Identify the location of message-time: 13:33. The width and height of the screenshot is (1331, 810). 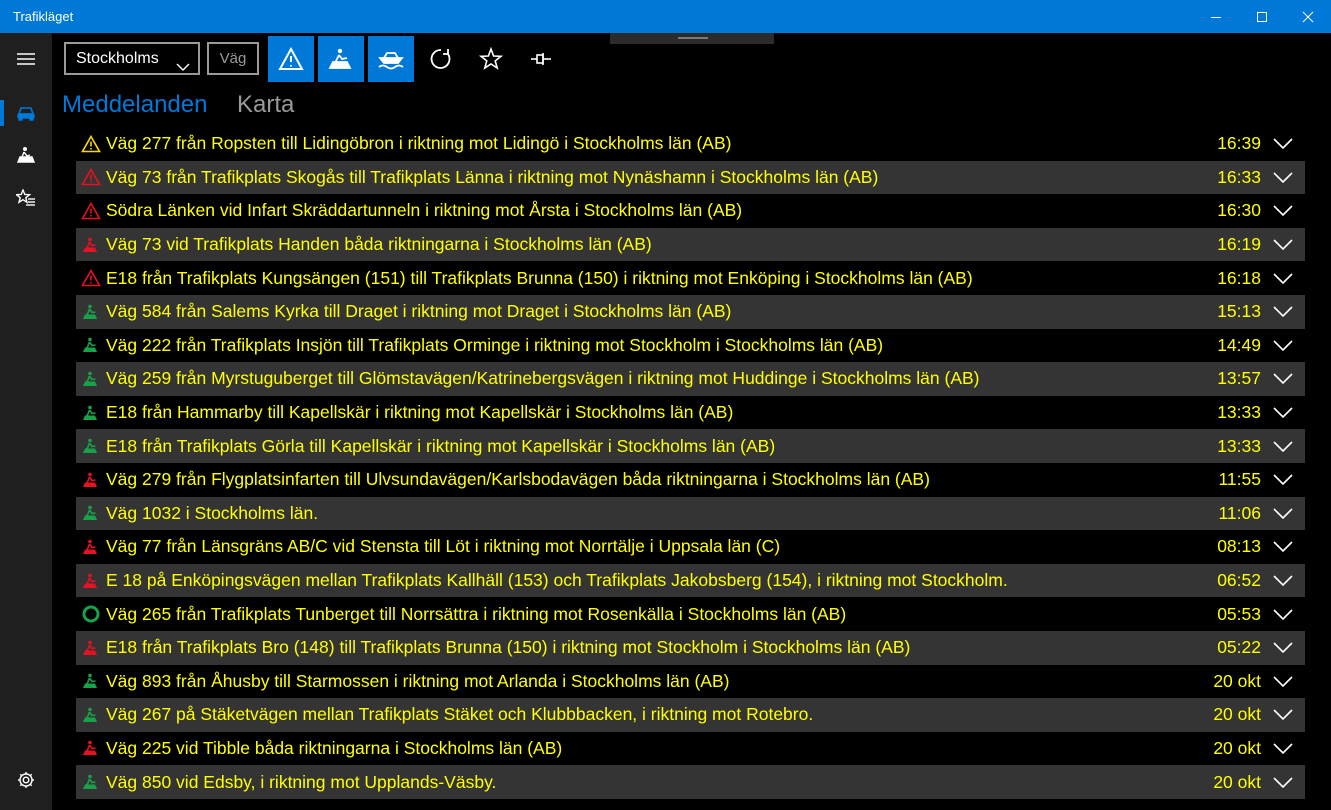
(1239, 445).